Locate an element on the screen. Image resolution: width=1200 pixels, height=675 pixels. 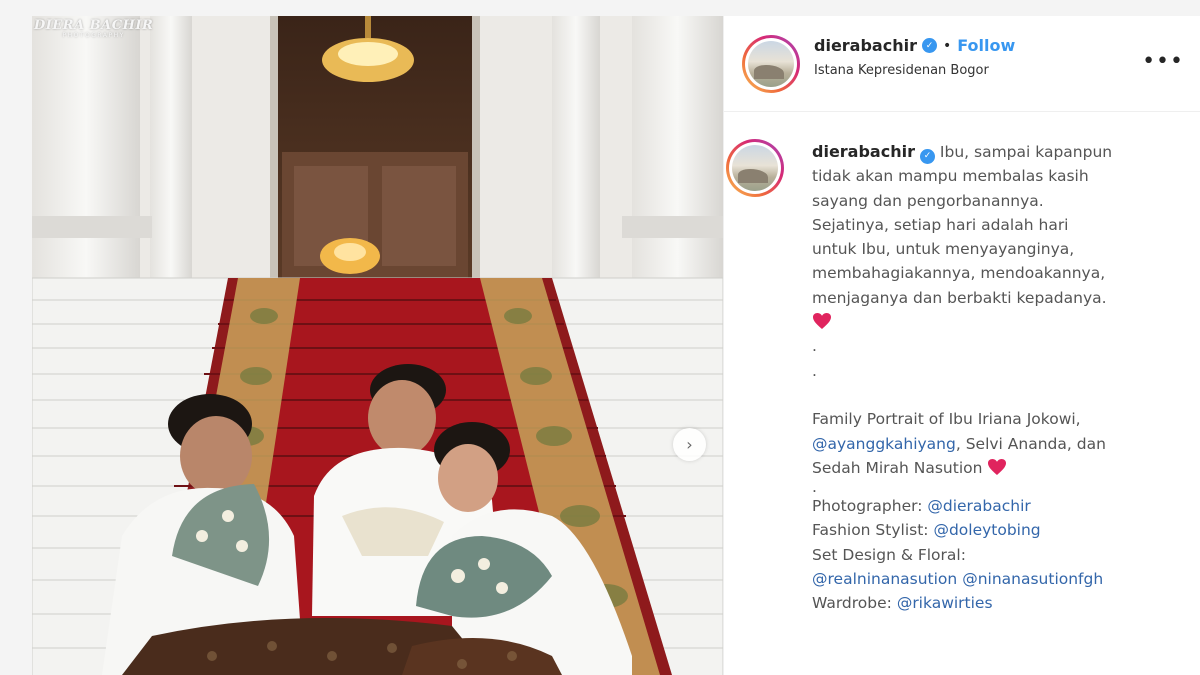
caption-line: membahagiakannya, mendoakannya, is located at coordinates (959, 273).